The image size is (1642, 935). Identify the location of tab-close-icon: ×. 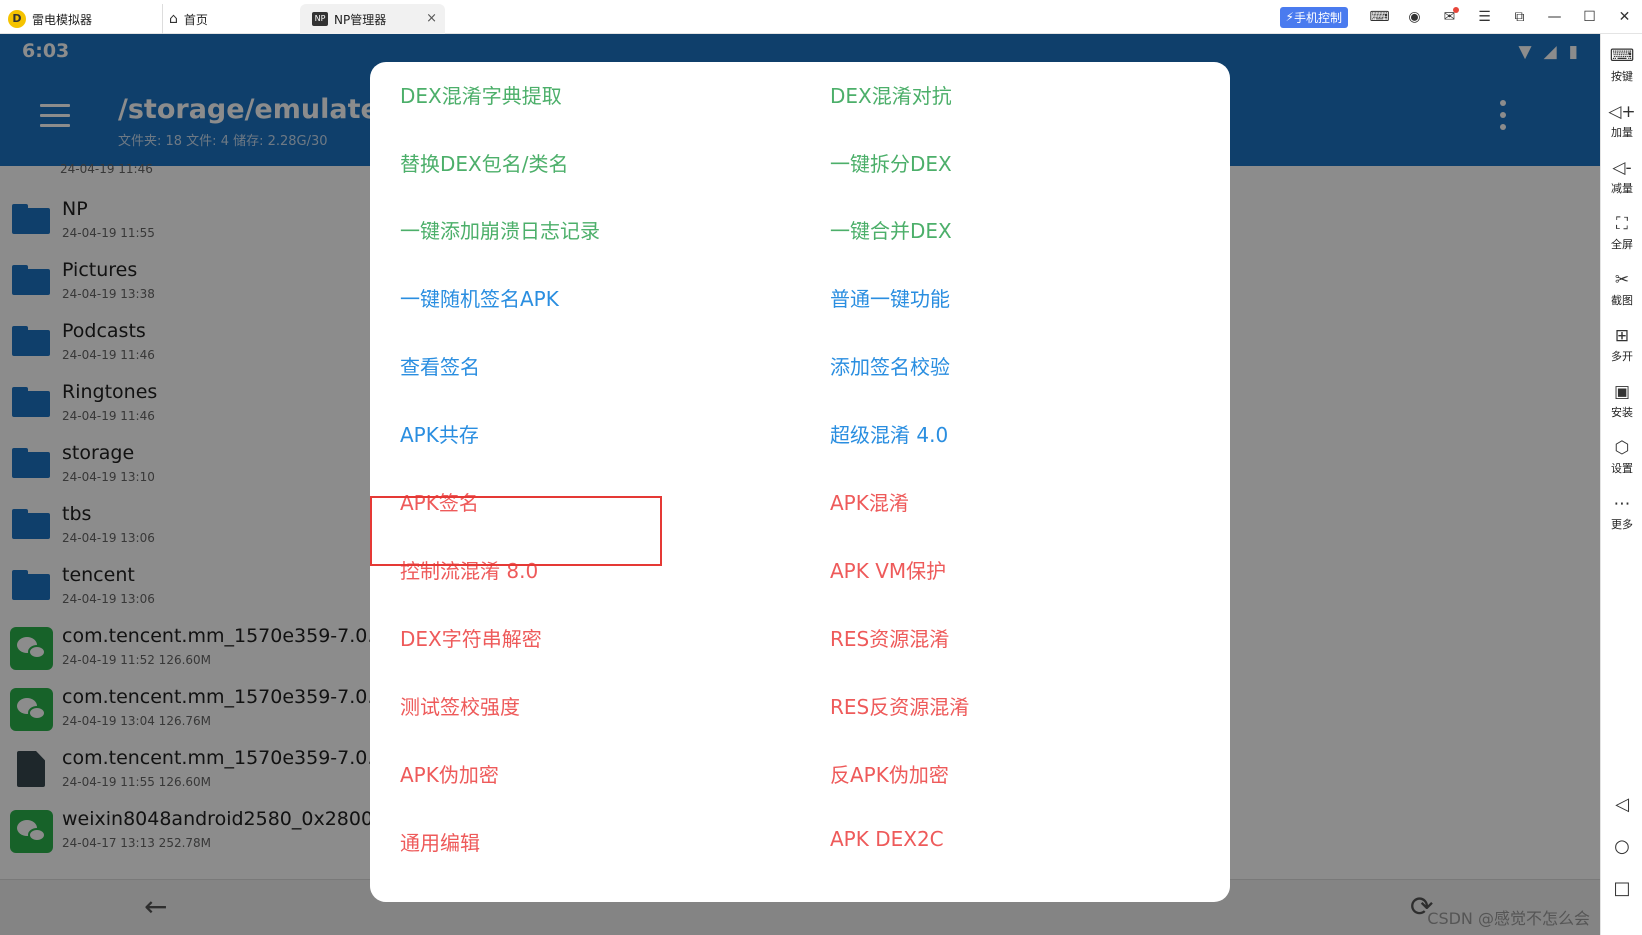
(431, 18).